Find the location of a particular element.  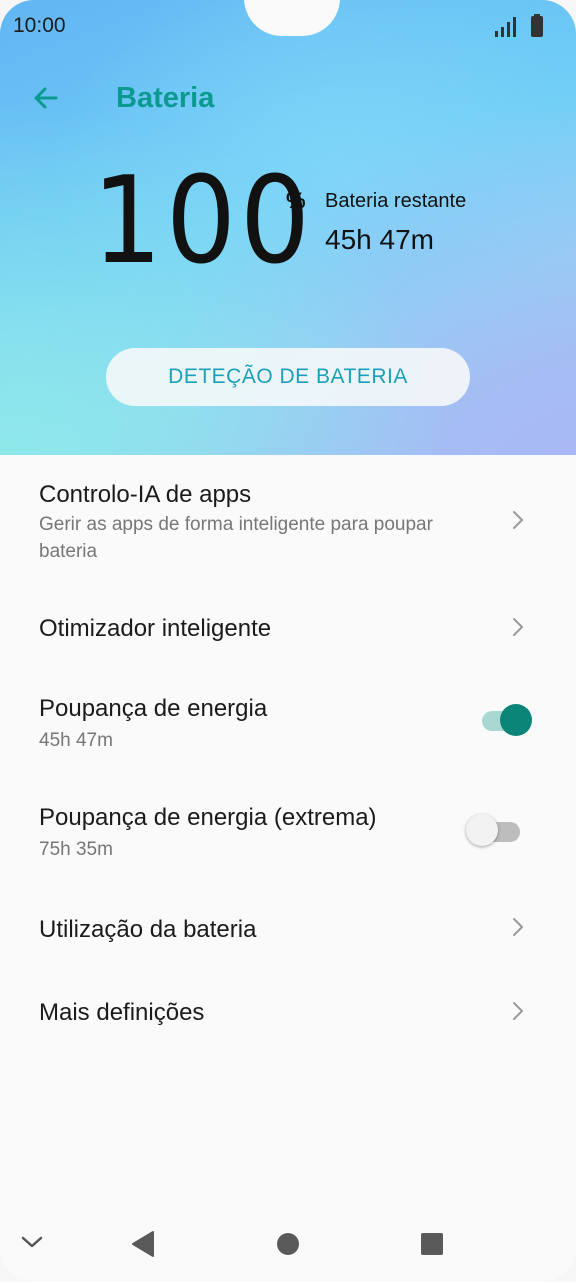

list-item-title: Mais definições is located at coordinates (122, 1012).